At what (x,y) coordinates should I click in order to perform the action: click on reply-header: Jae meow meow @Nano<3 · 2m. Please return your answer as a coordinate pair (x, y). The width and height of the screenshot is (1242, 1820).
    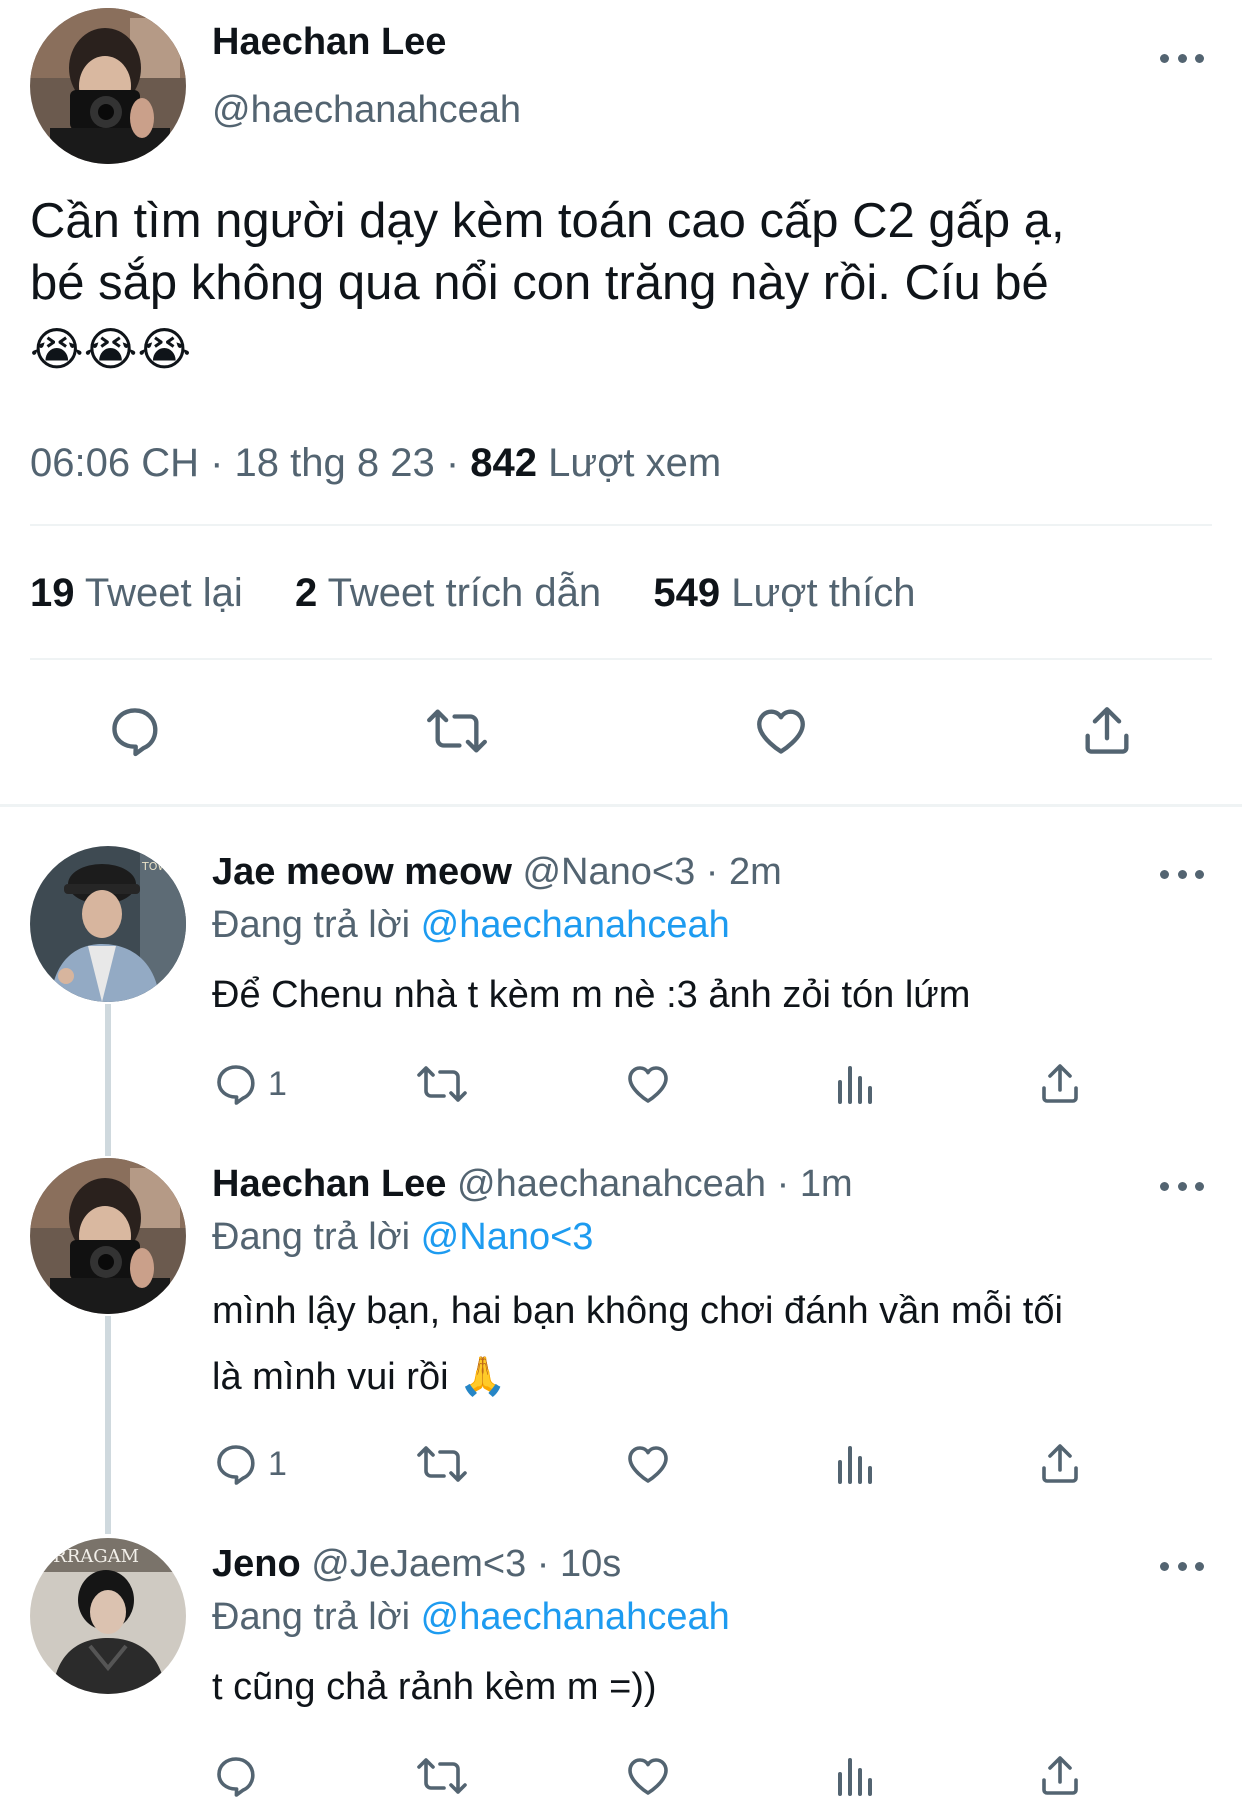
    Looking at the image, I should click on (497, 872).